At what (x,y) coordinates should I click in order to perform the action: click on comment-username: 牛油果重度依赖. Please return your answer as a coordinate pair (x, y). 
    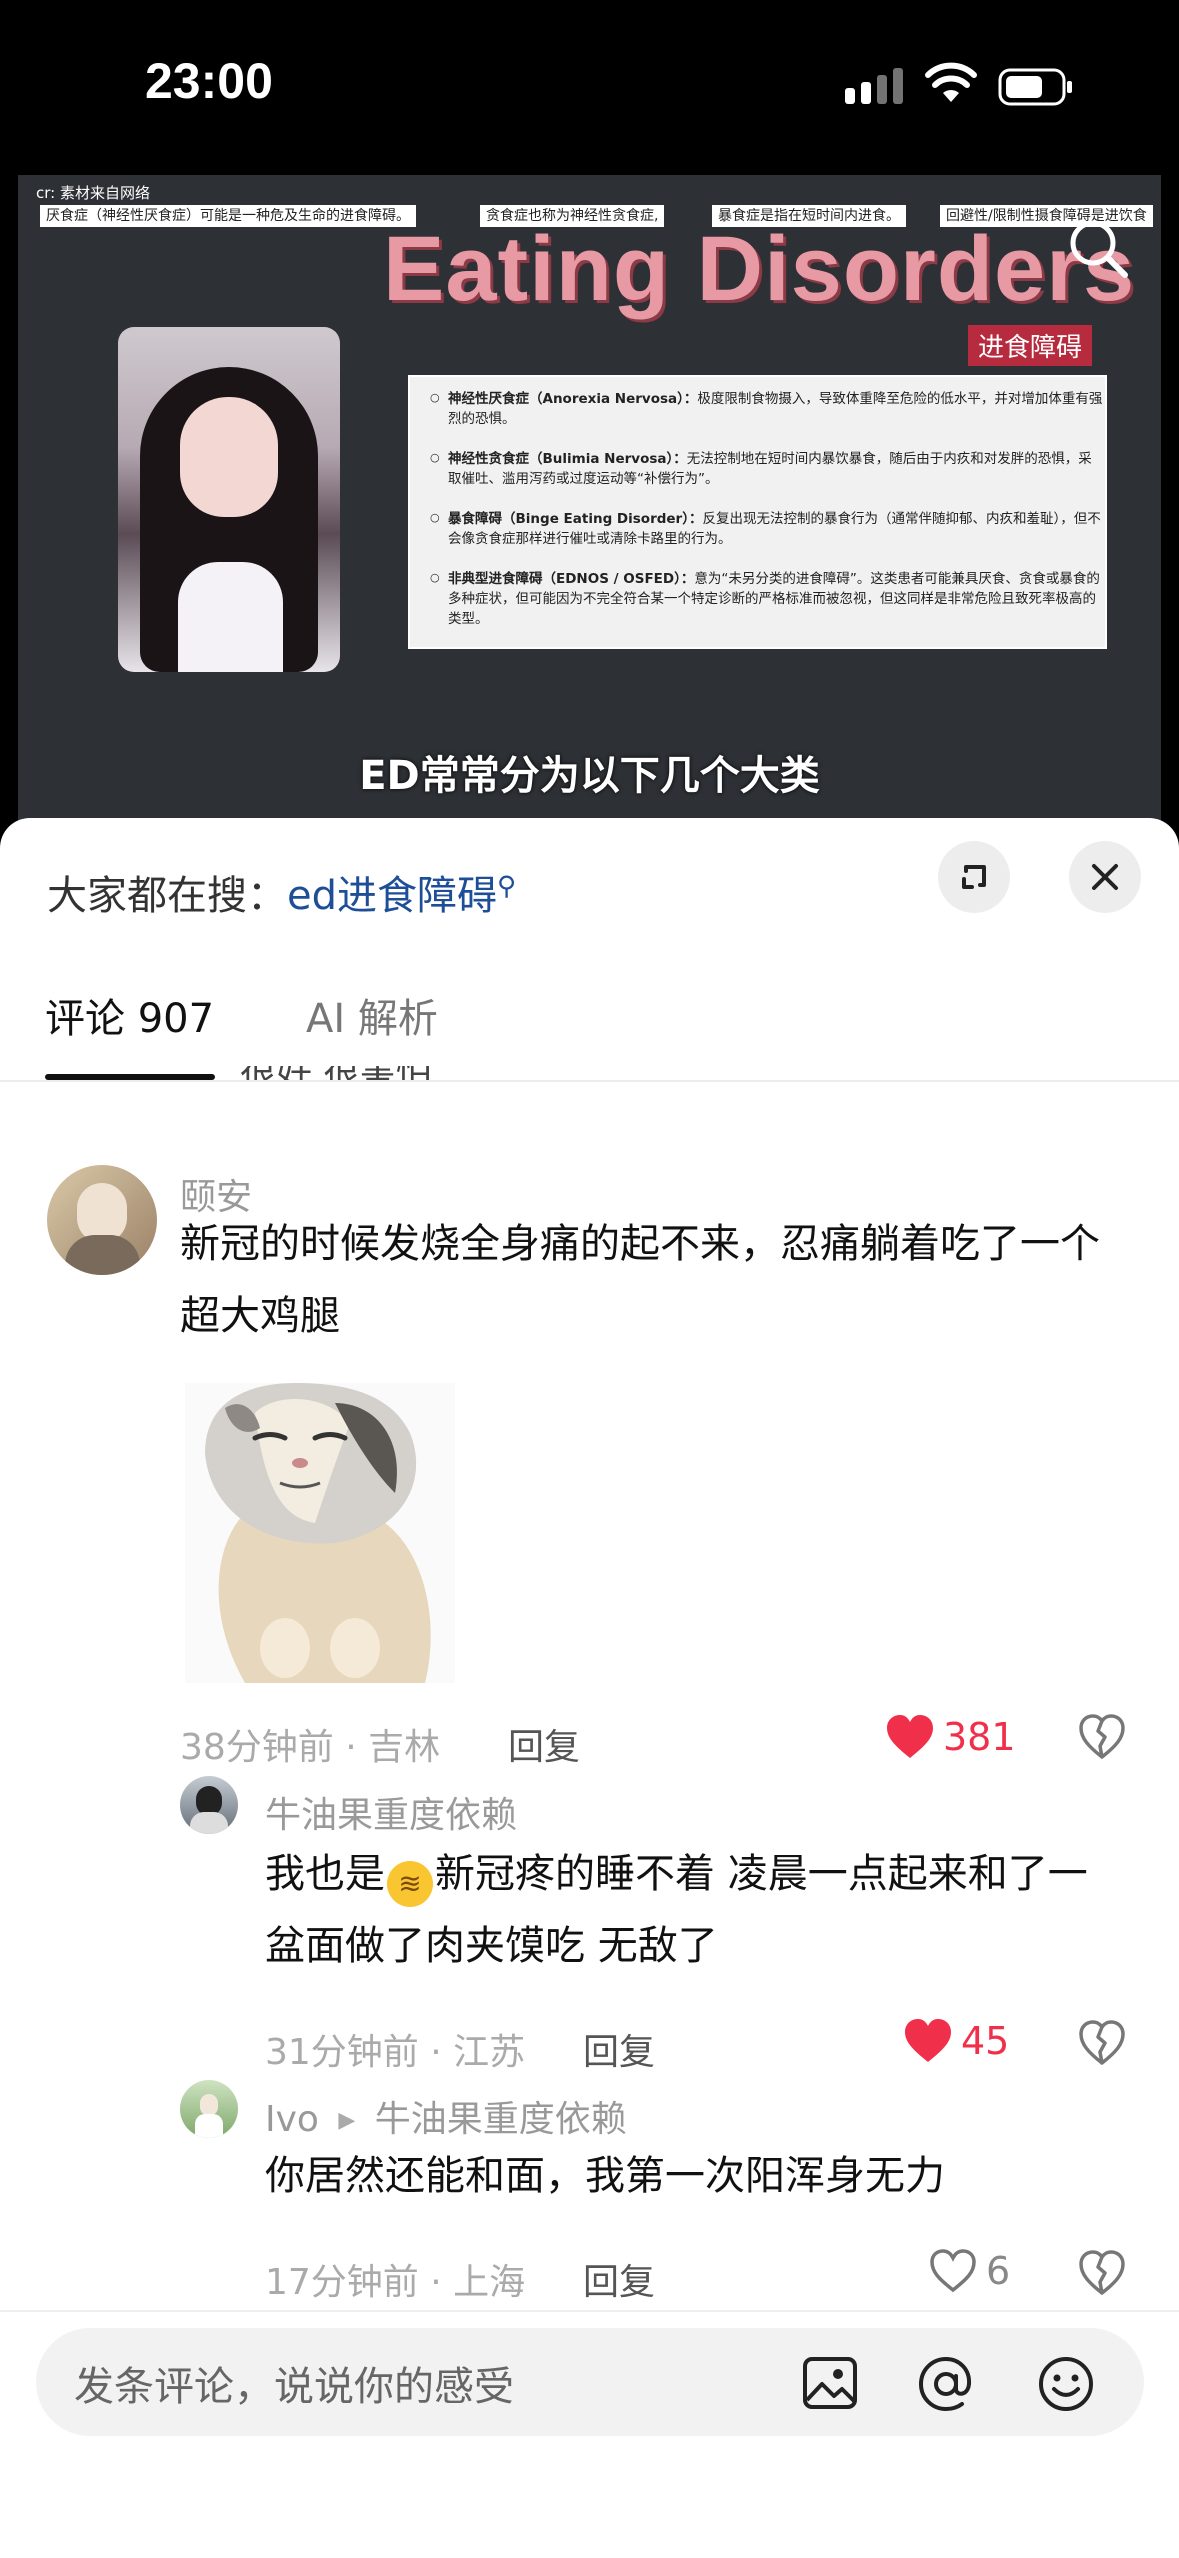
    Looking at the image, I should click on (391, 1812).